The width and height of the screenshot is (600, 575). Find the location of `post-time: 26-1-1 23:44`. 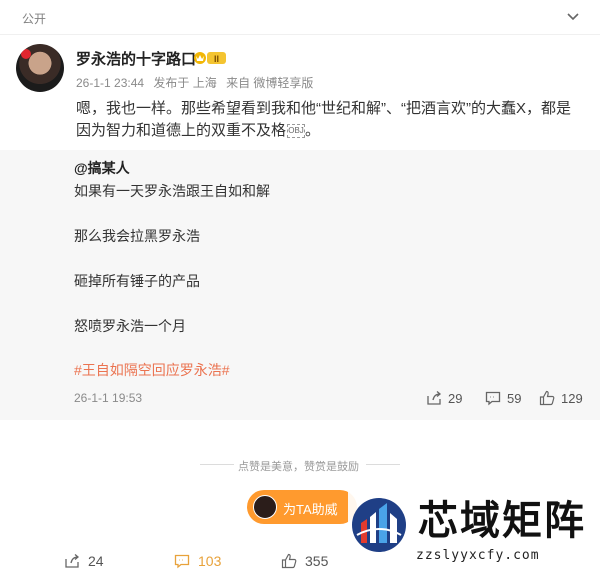

post-time: 26-1-1 23:44 is located at coordinates (110, 83).